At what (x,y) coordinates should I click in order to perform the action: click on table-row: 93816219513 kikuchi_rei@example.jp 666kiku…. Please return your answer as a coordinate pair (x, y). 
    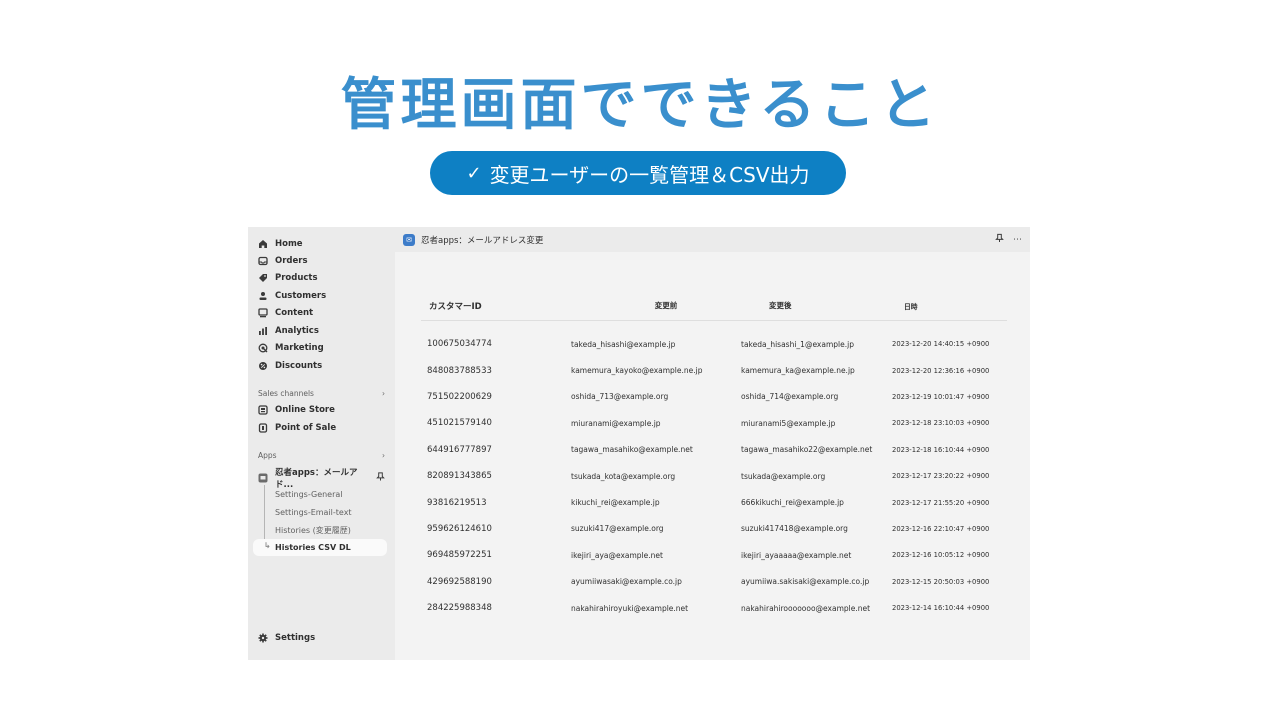
    Looking at the image, I should click on (714, 502).